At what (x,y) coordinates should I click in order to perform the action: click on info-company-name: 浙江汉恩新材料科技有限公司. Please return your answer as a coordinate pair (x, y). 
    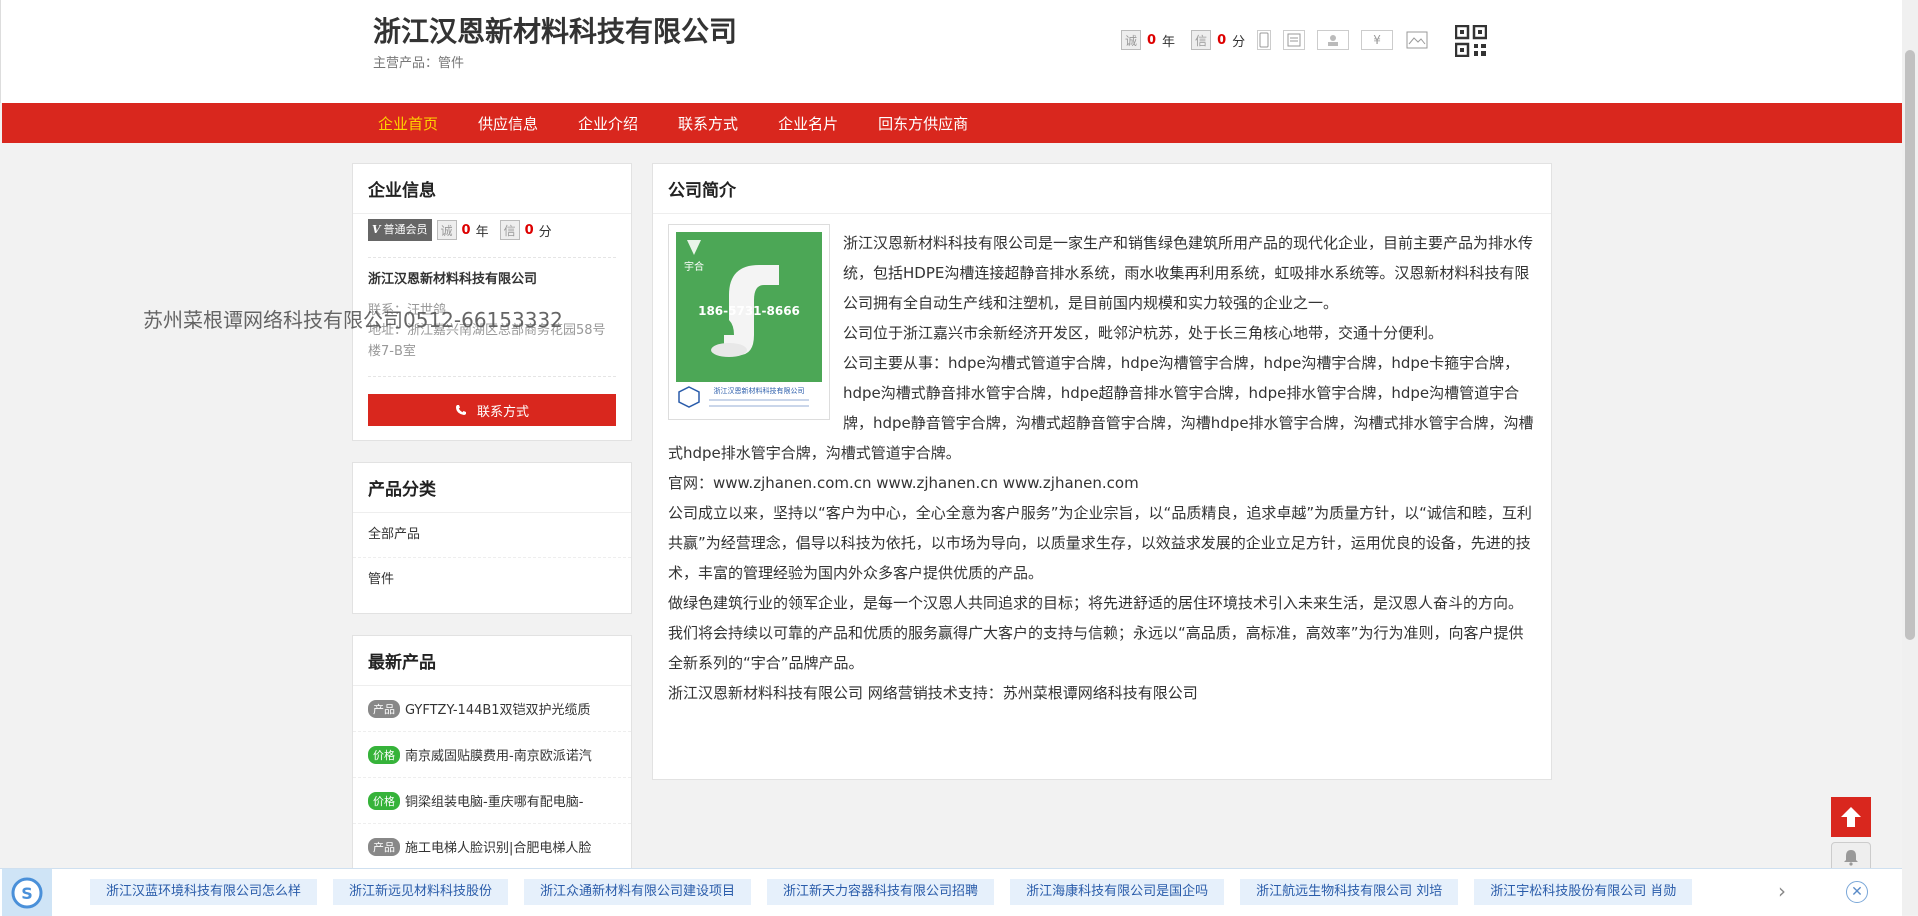
    Looking at the image, I should click on (453, 279).